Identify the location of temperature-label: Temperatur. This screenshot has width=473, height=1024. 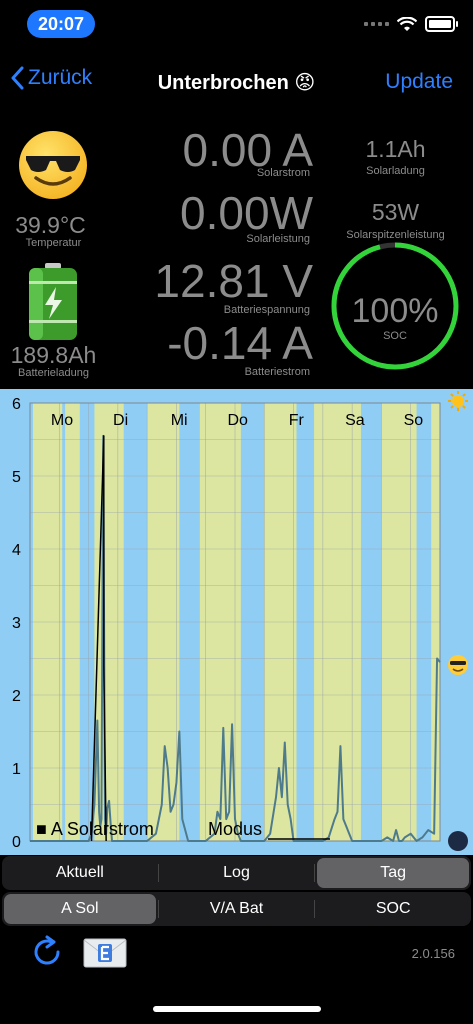
(53, 243).